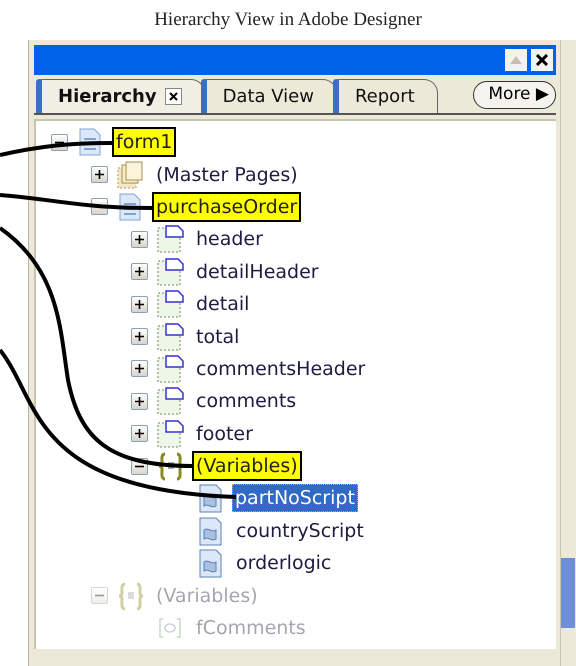  What do you see at coordinates (284, 563) in the screenshot?
I see `tree-item: orderlogic` at bounding box center [284, 563].